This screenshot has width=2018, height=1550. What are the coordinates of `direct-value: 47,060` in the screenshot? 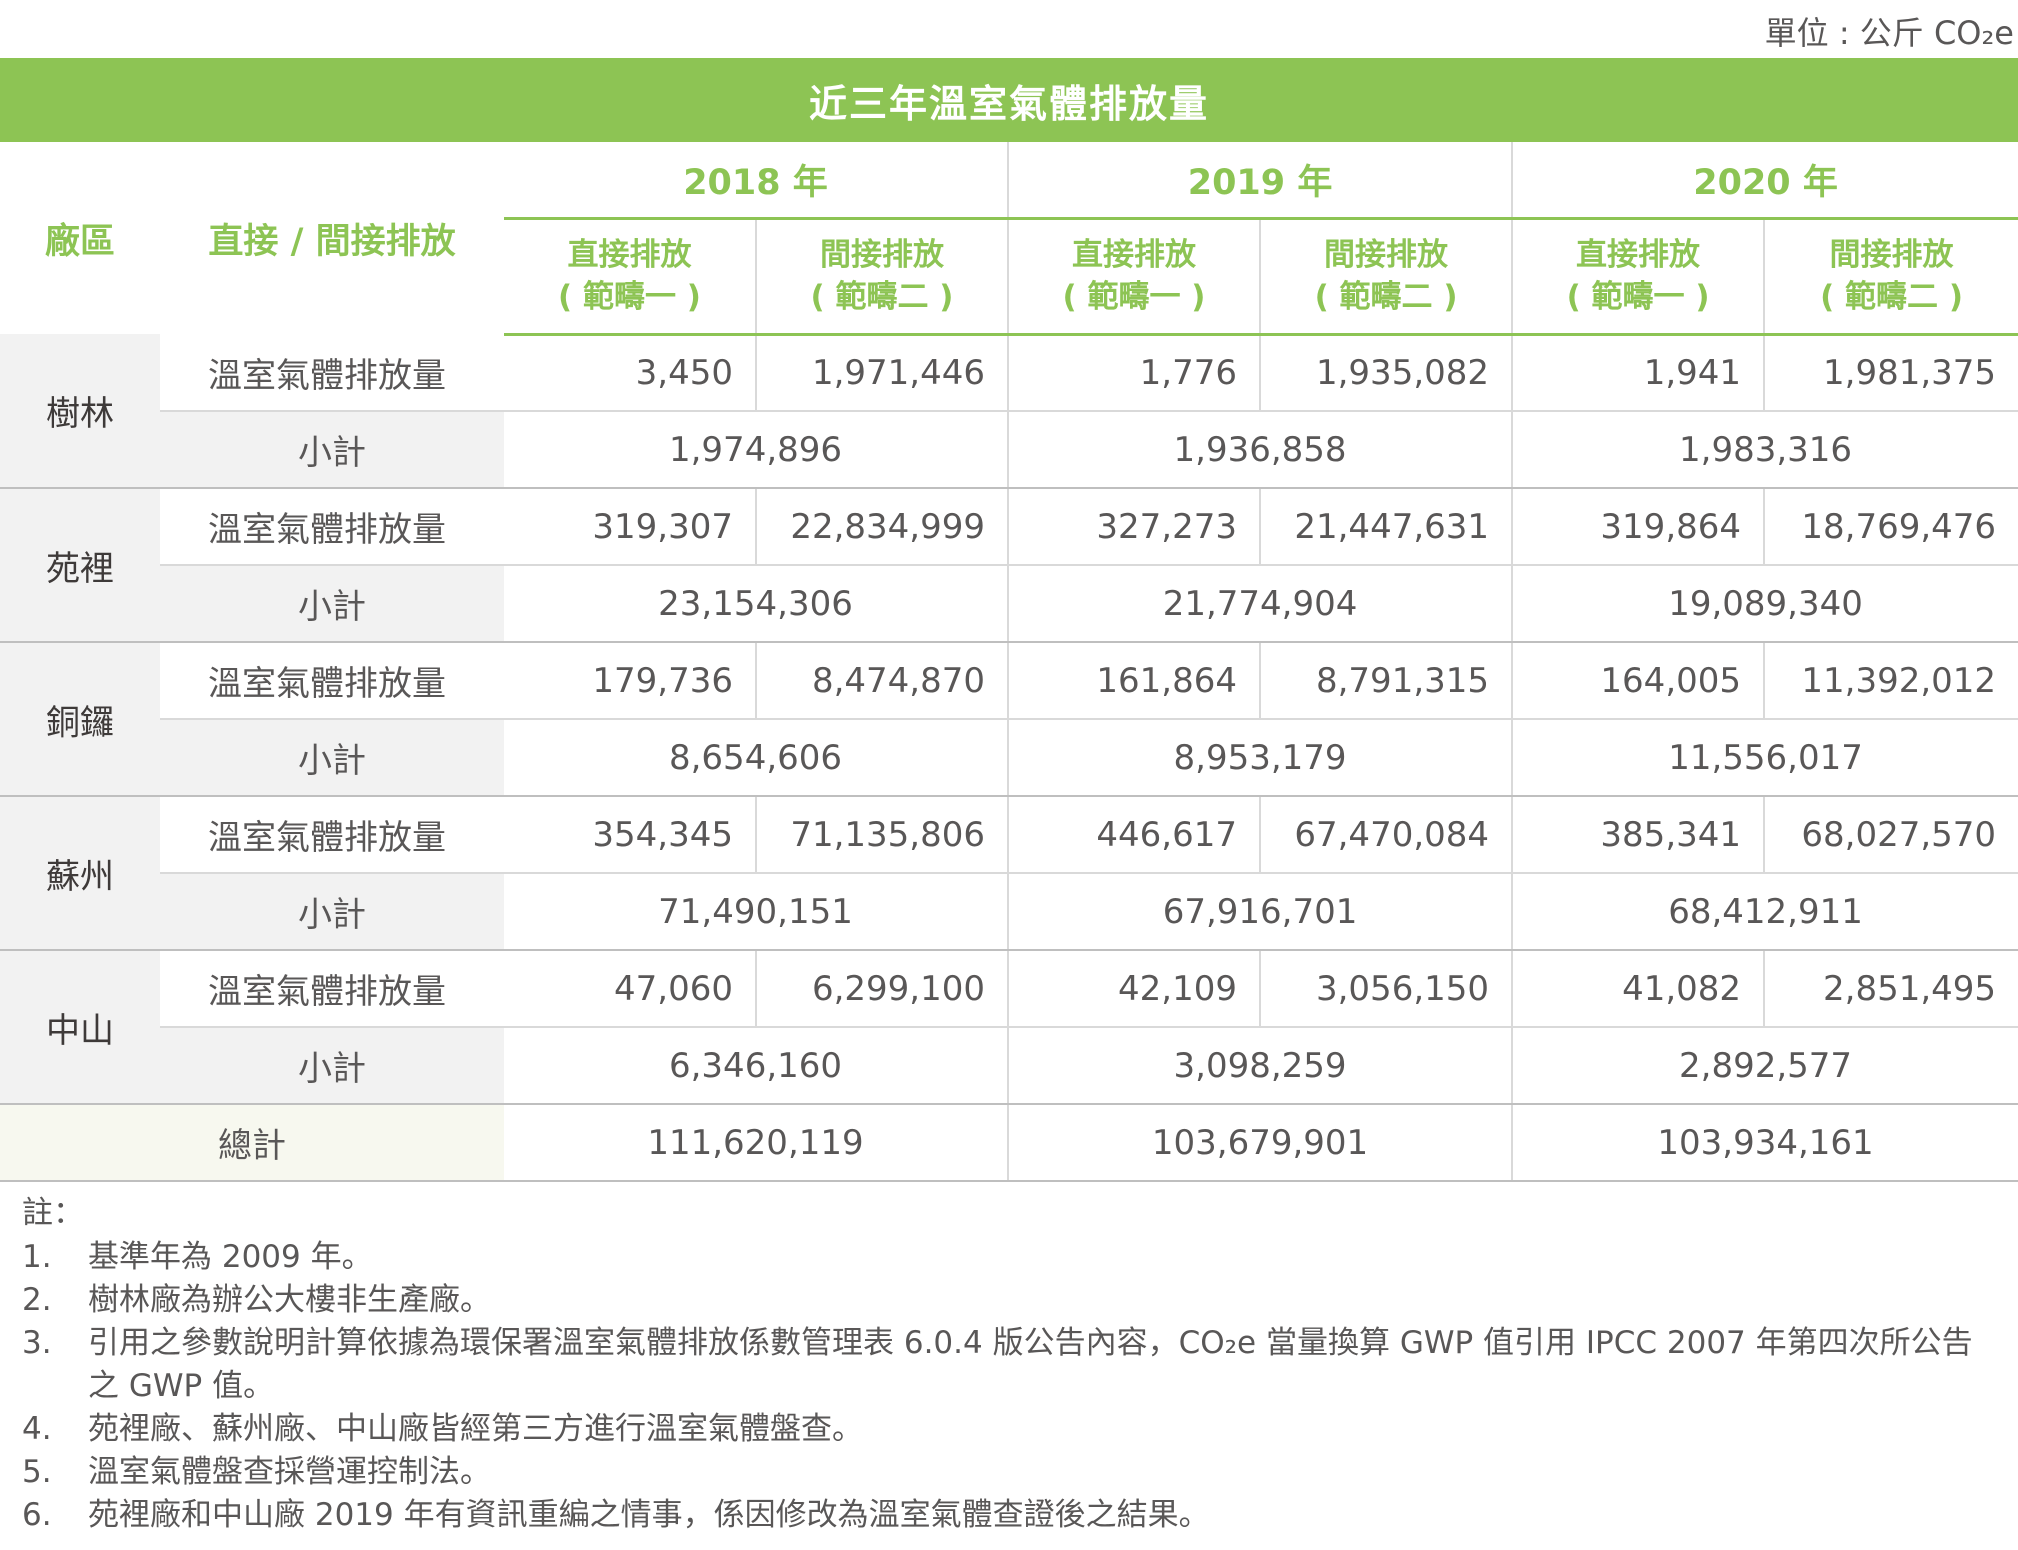 It's located at (630, 989).